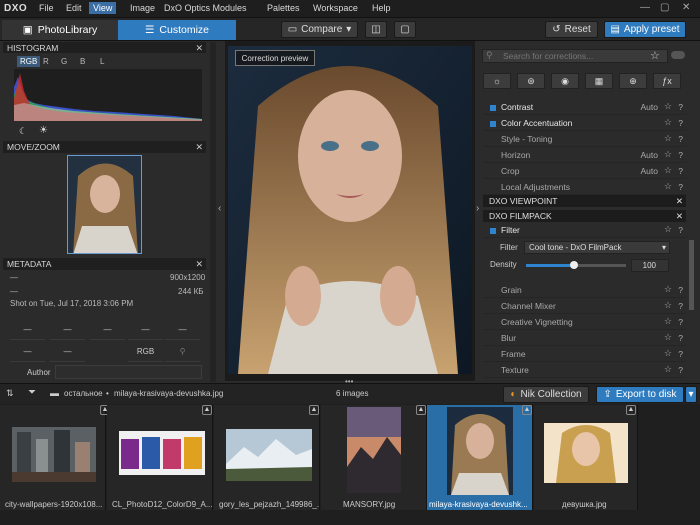 The width and height of the screenshot is (700, 525). I want to click on detail-palette-button: ◉, so click(565, 81).